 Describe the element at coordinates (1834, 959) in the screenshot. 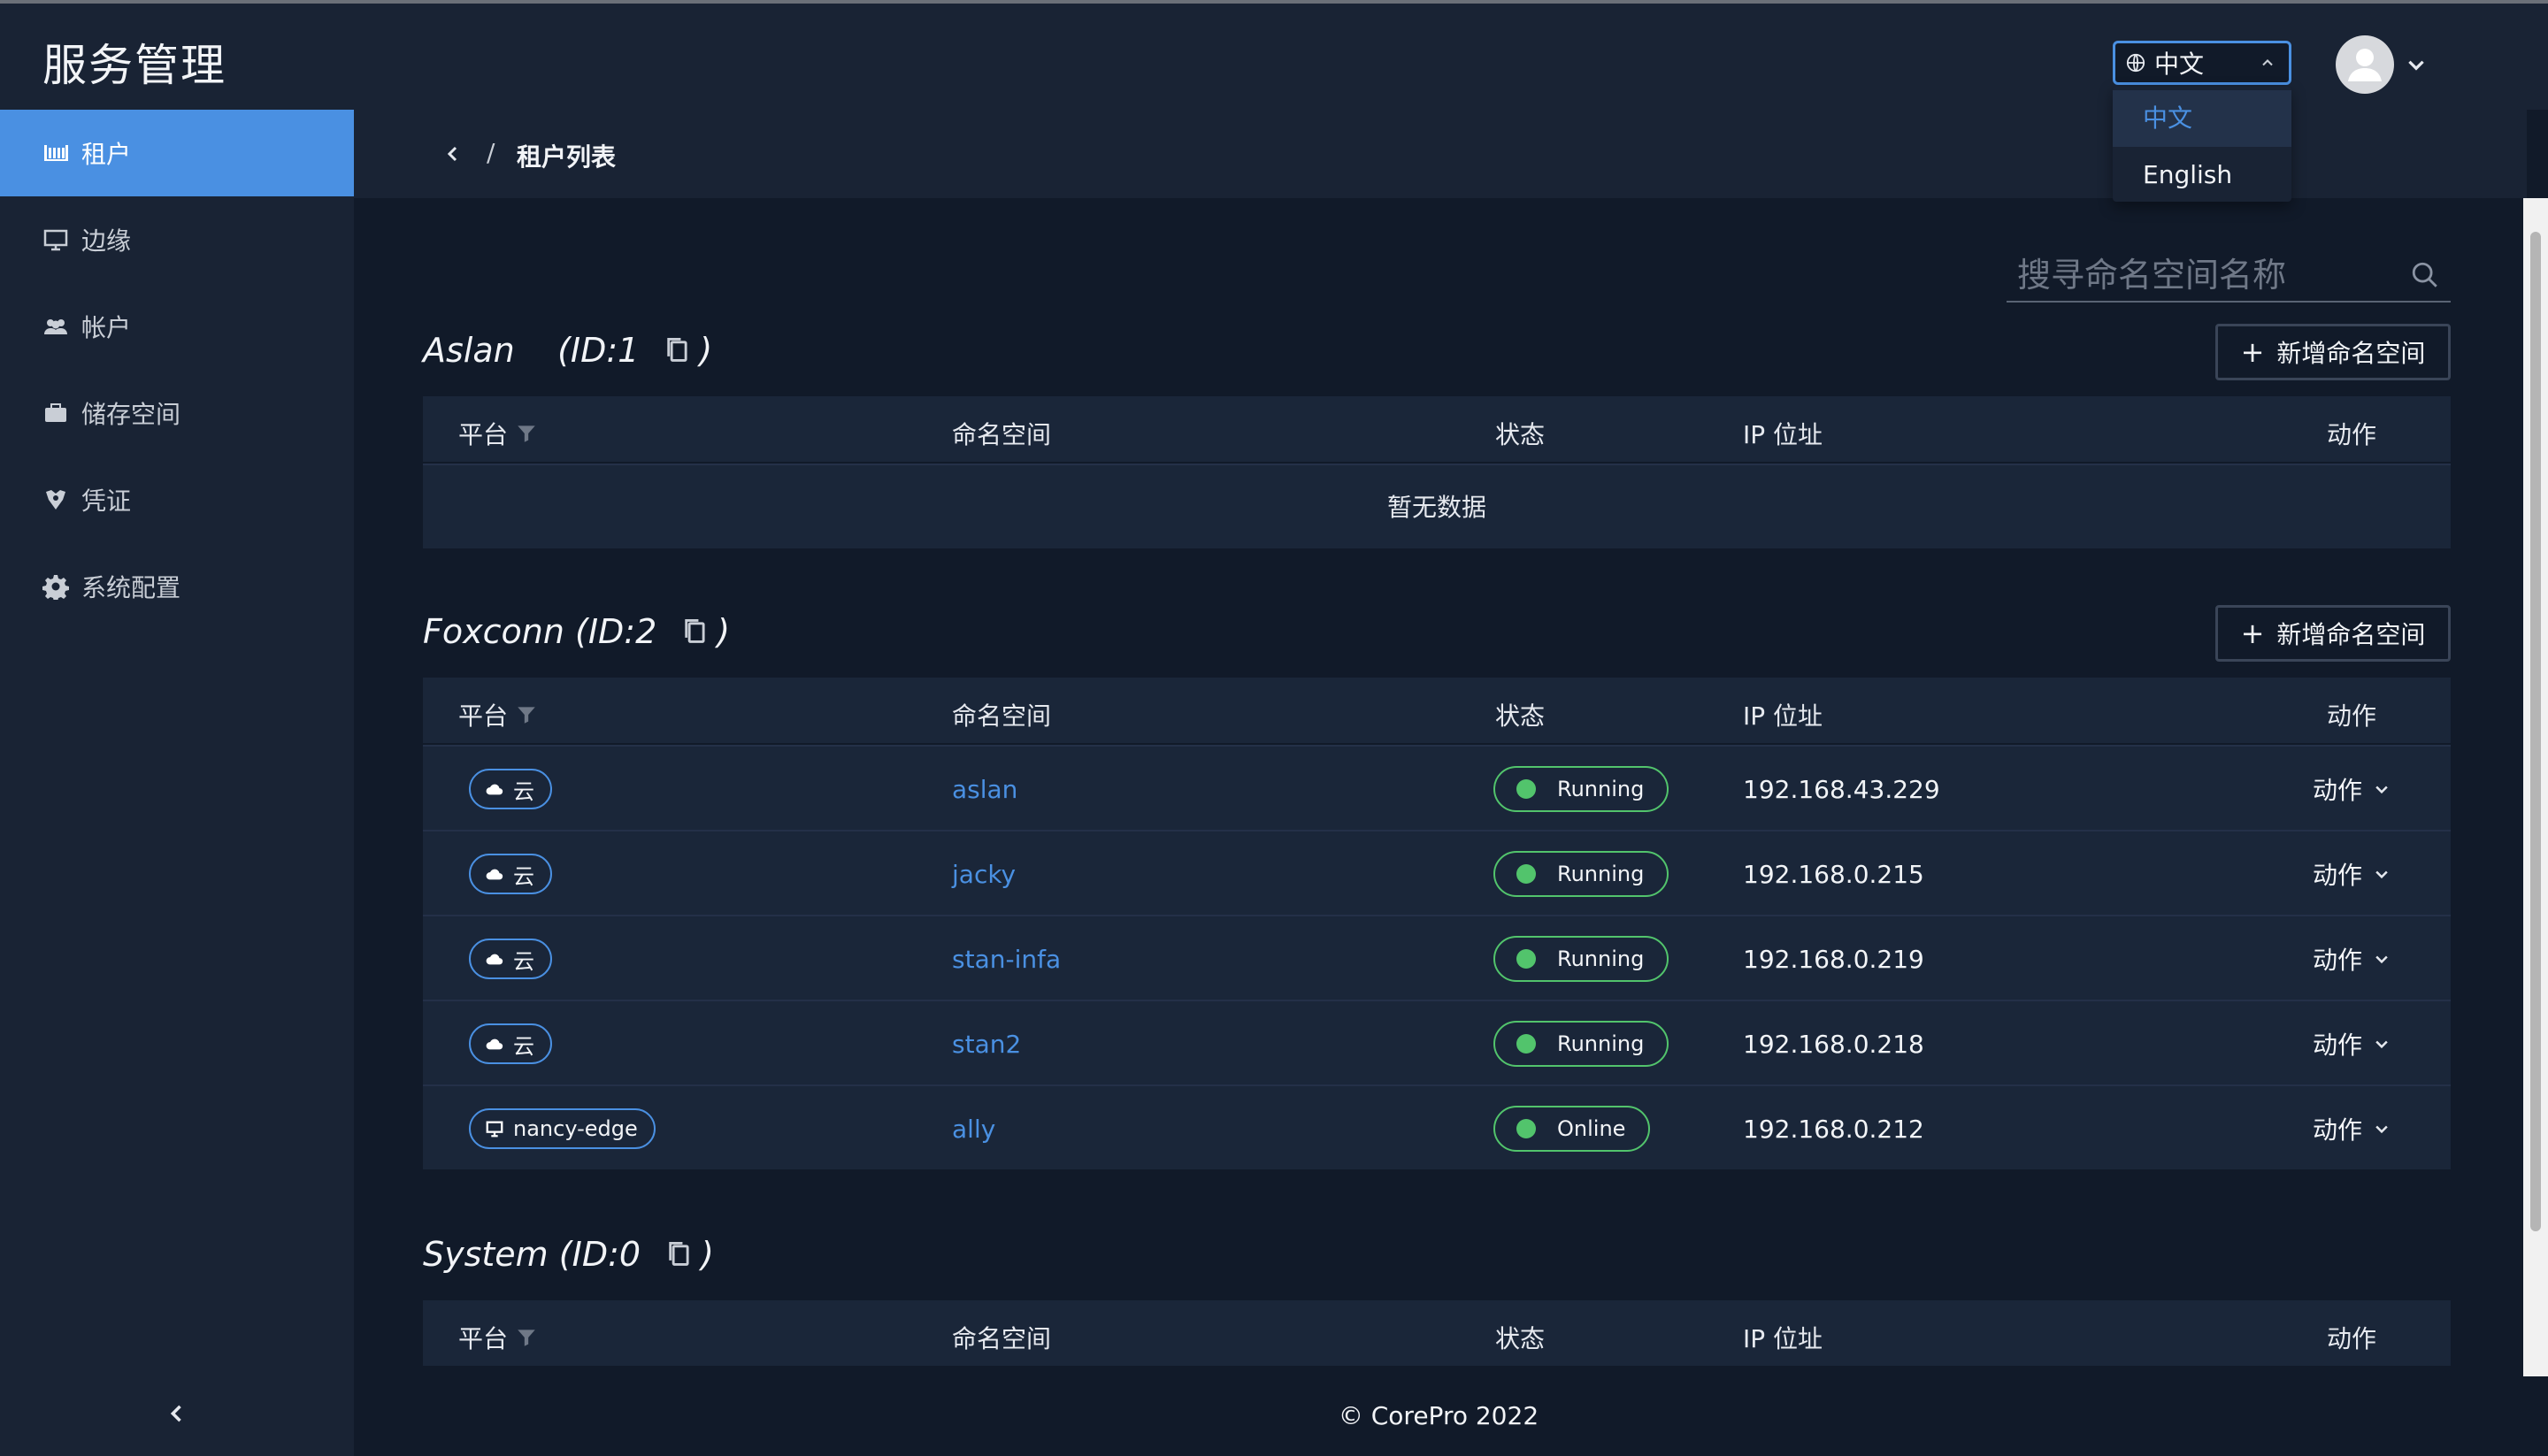

I see `ip-cell: 192.168.0.219` at that location.